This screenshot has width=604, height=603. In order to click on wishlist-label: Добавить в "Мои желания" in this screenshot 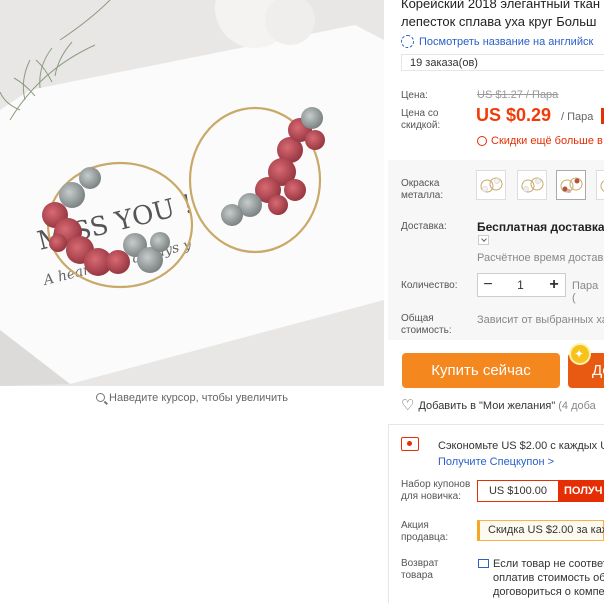, I will do `click(487, 406)`.